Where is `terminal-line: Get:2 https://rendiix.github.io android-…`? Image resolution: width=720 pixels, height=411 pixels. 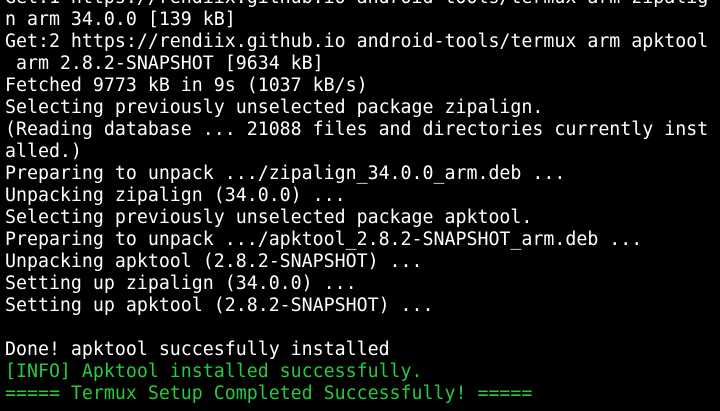
terminal-line: Get:2 https://rendiix.github.io android-… is located at coordinates (357, 41).